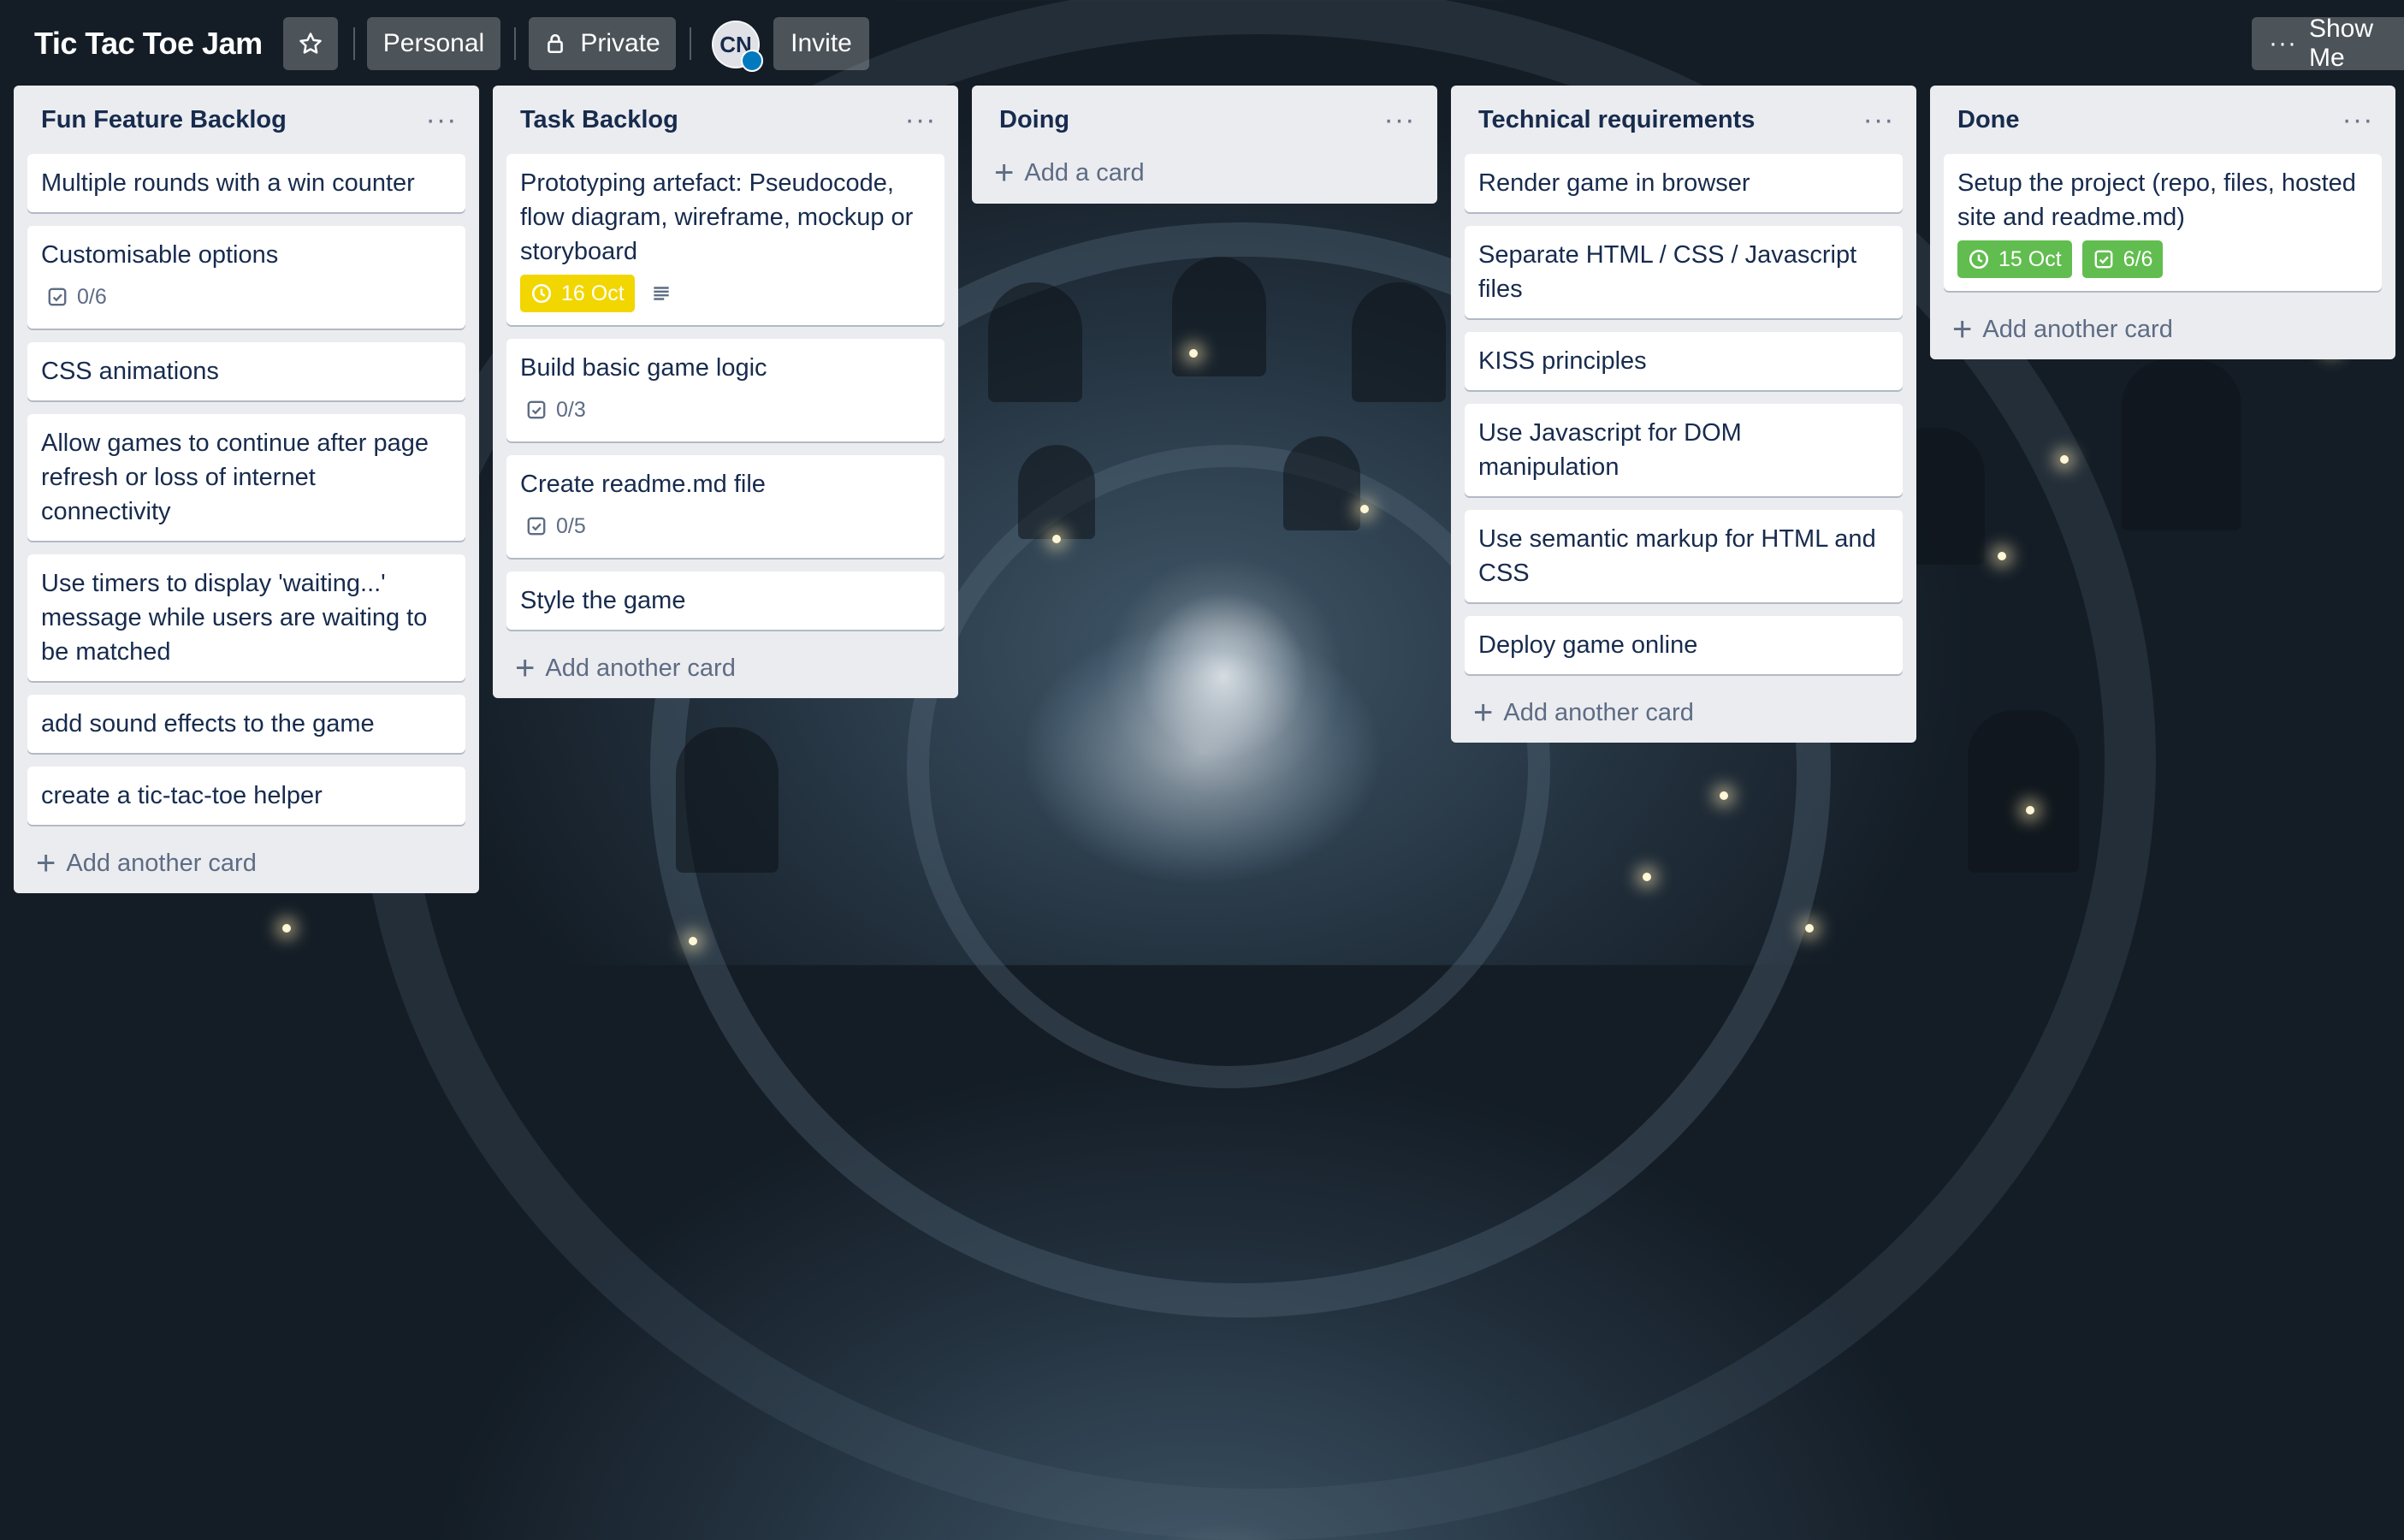 The width and height of the screenshot is (2404, 1540). What do you see at coordinates (578, 293) in the screenshot?
I see `due-date-badge: 16 Oct` at bounding box center [578, 293].